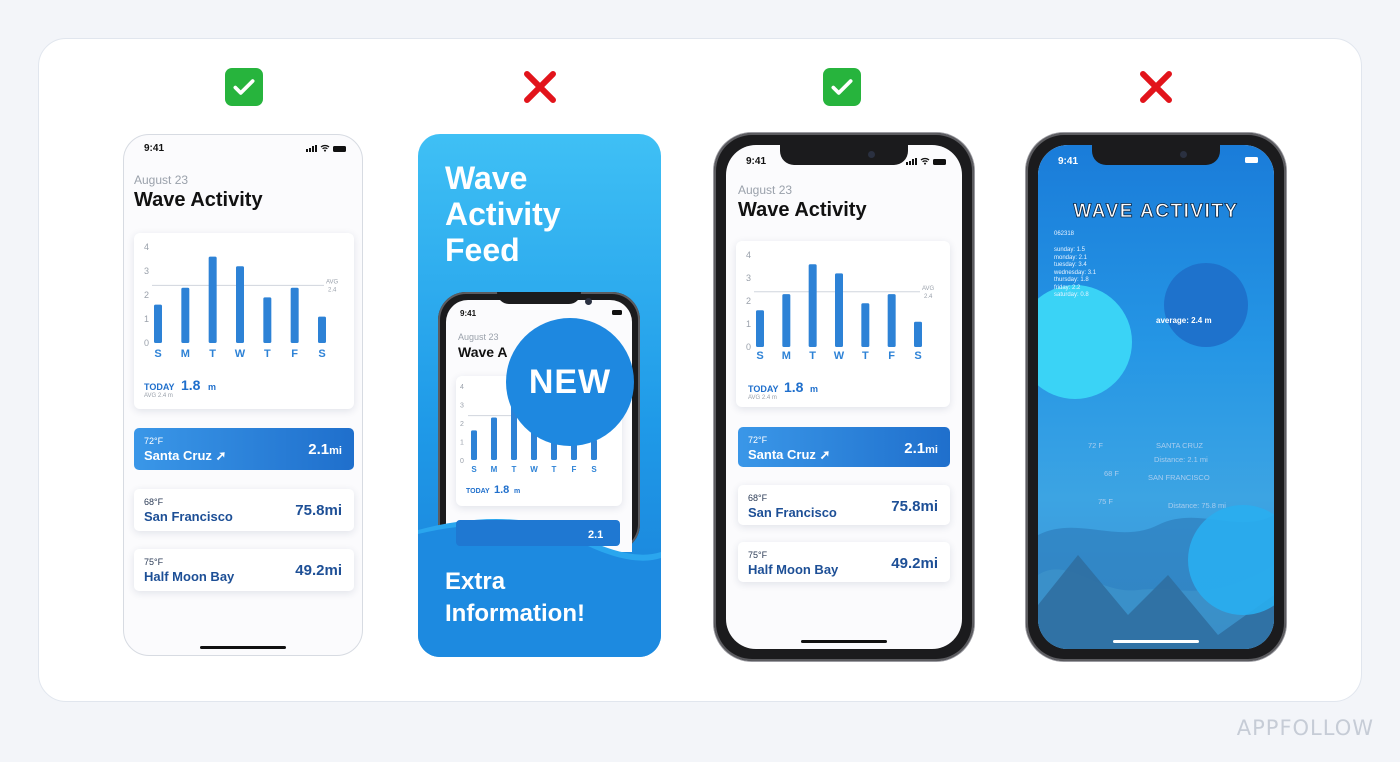  I want to click on status-bar: 9:41, so click(245, 149).